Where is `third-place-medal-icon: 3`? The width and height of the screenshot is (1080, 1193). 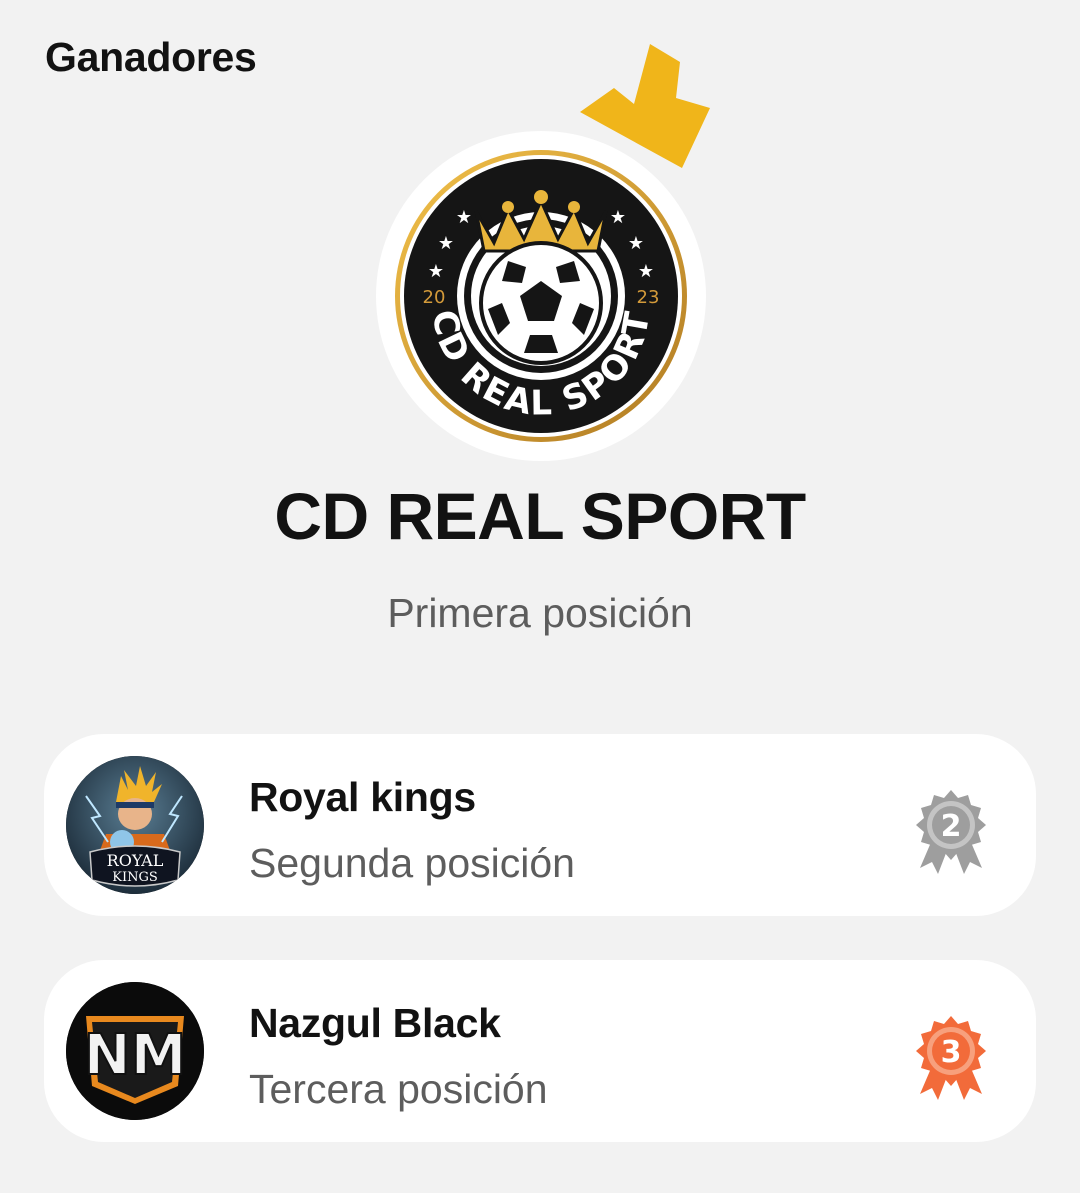 third-place-medal-icon: 3 is located at coordinates (951, 1058).